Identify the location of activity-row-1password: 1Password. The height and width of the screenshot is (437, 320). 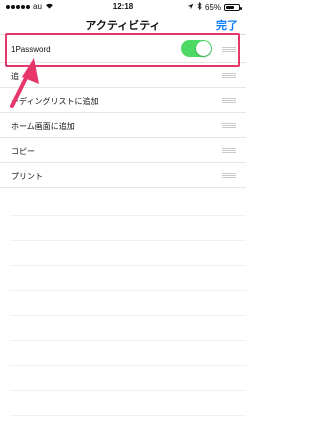
(123, 49).